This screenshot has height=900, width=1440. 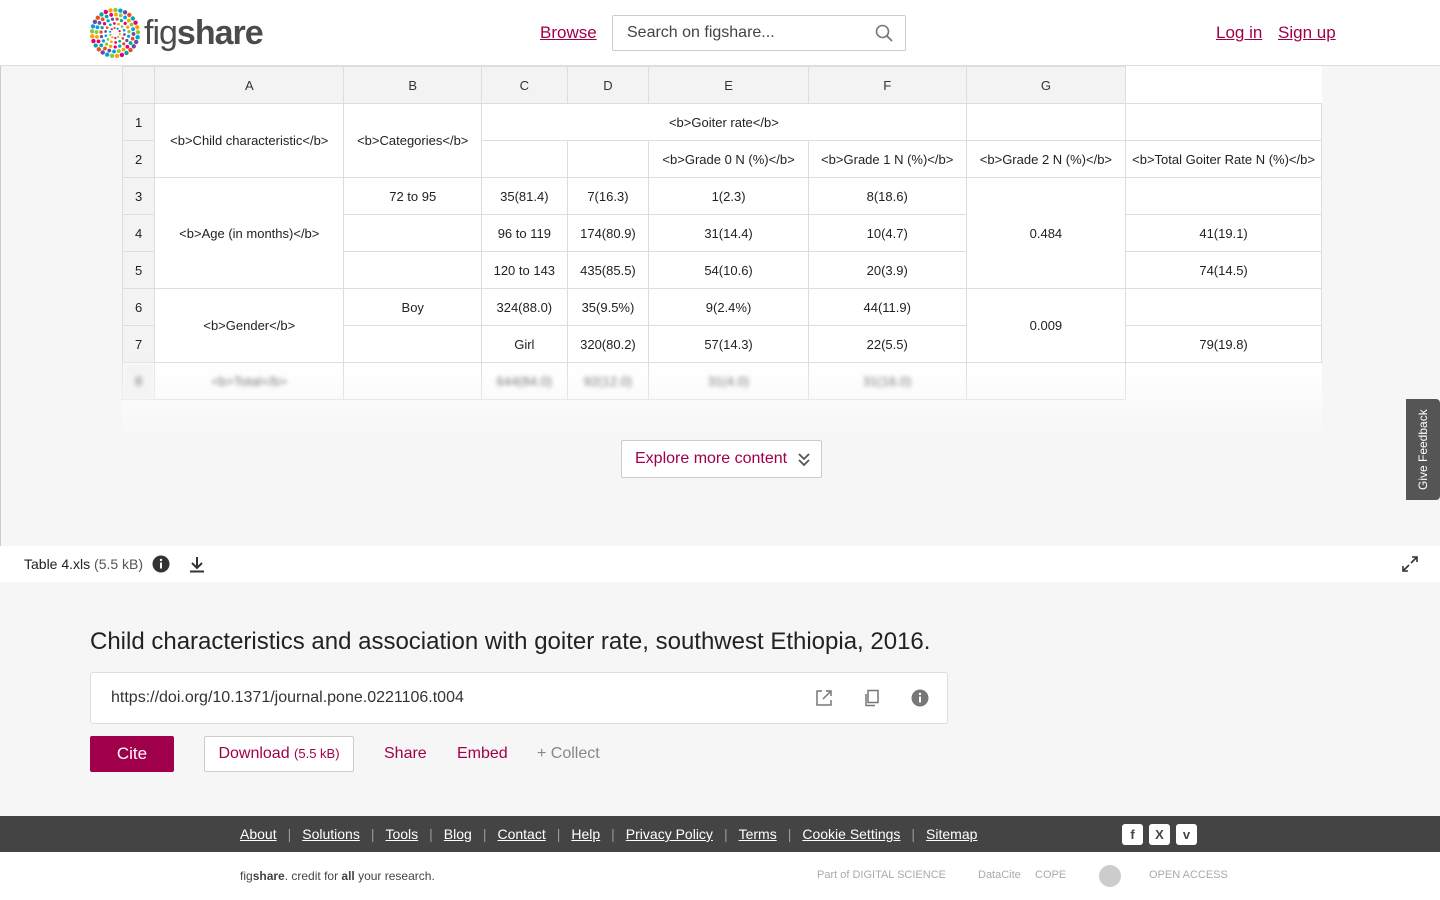 What do you see at coordinates (1223, 233) in the screenshot?
I see `cell: 41(19.1)` at bounding box center [1223, 233].